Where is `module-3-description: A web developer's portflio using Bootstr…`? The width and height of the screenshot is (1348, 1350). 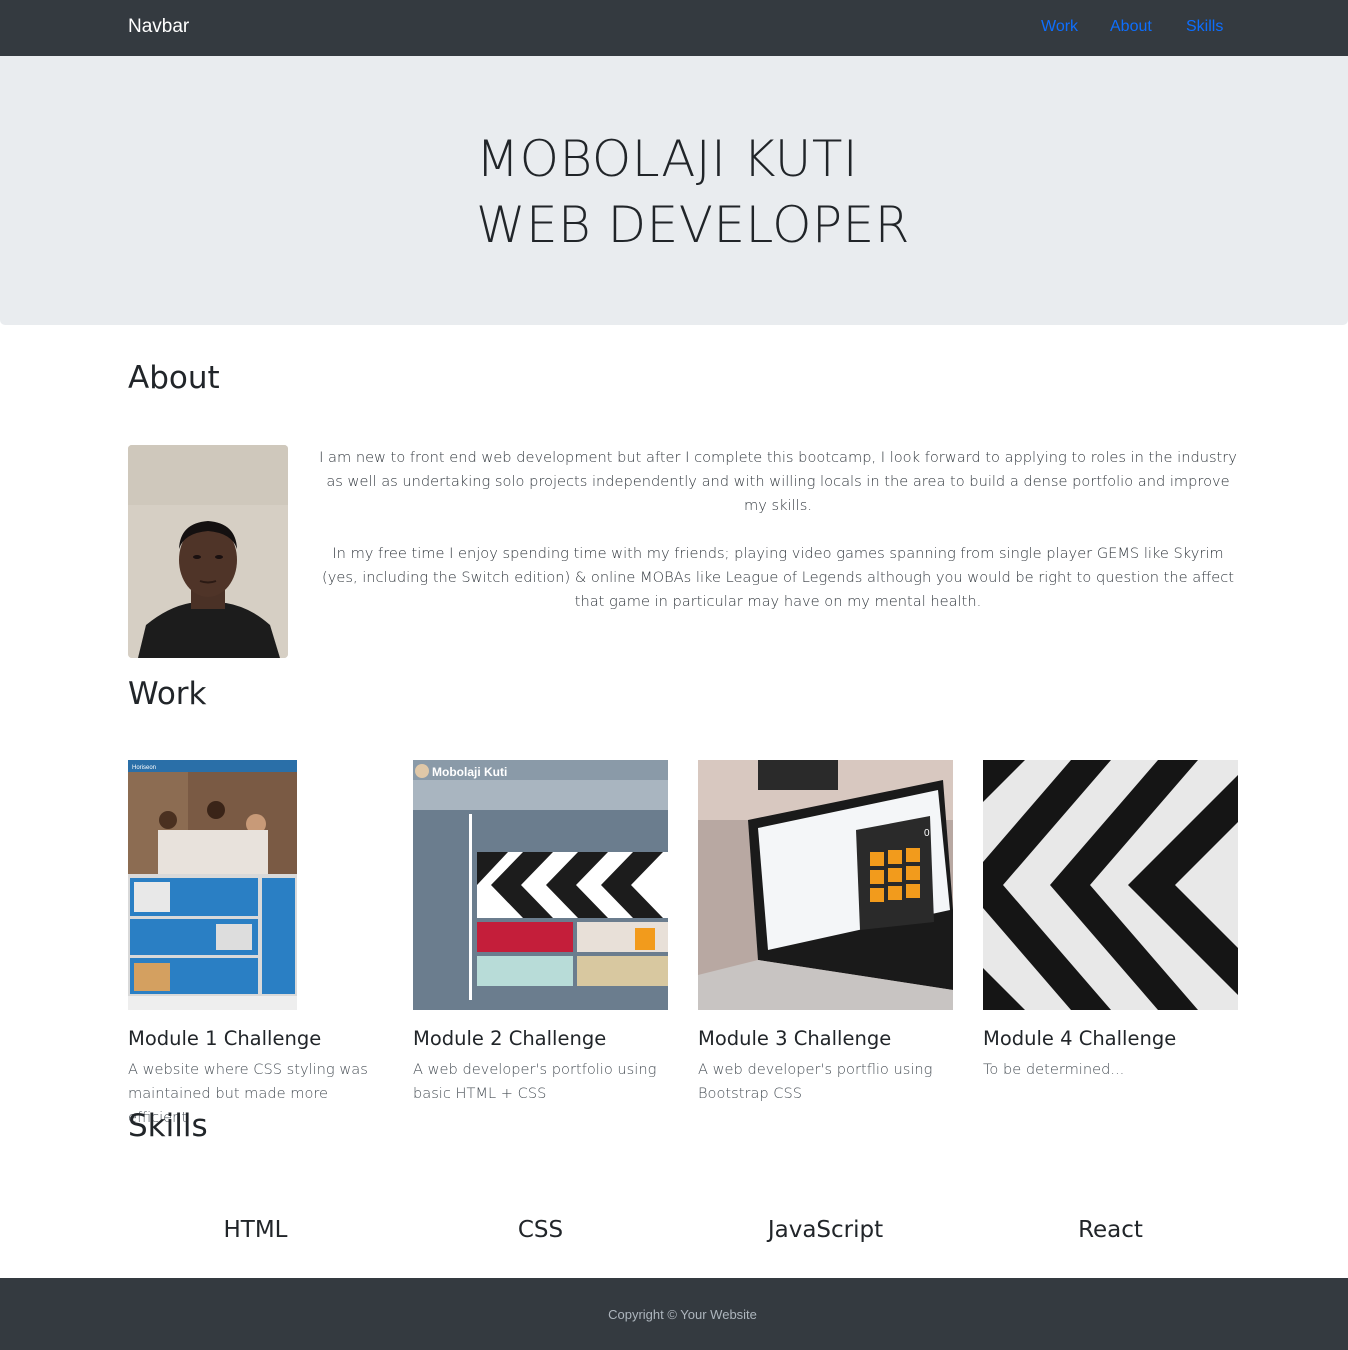 module-3-description: A web developer's portflio using Bootstr… is located at coordinates (815, 1081).